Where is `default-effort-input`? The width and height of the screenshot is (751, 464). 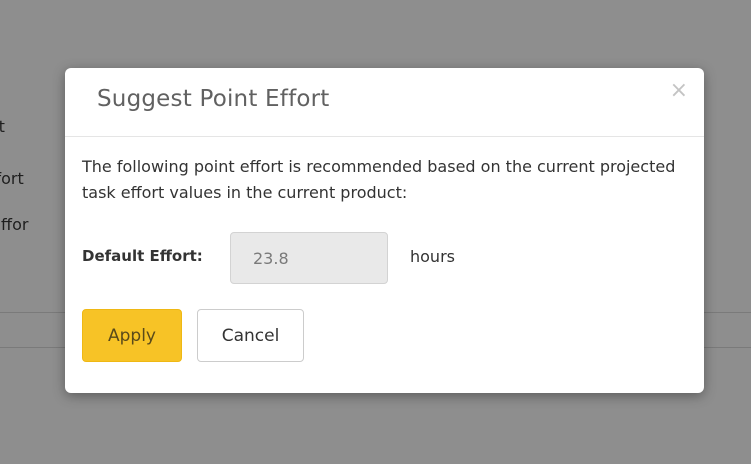 default-effort-input is located at coordinates (309, 258).